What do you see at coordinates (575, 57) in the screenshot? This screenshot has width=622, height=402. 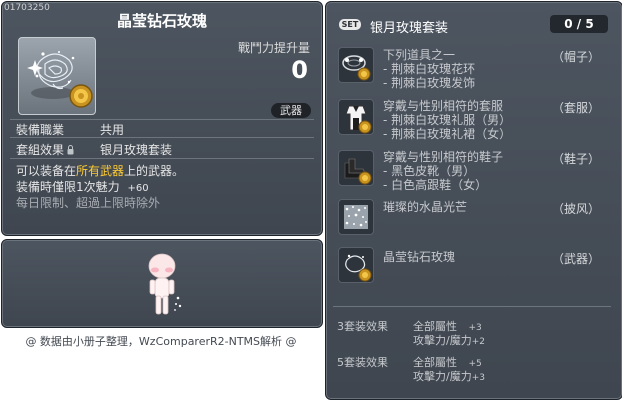 I see `set-piece-type: （帽子）` at bounding box center [575, 57].